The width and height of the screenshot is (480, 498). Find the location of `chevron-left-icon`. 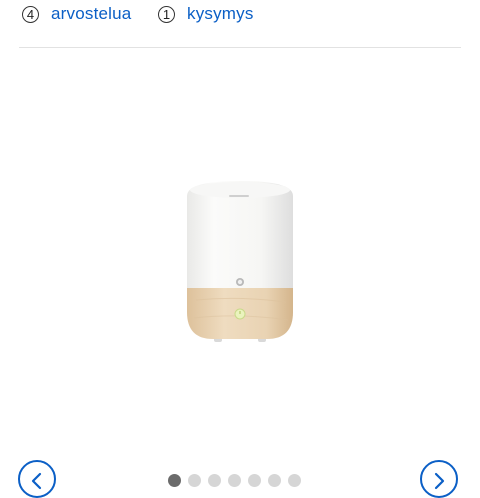

chevron-left-icon is located at coordinates (36, 481).